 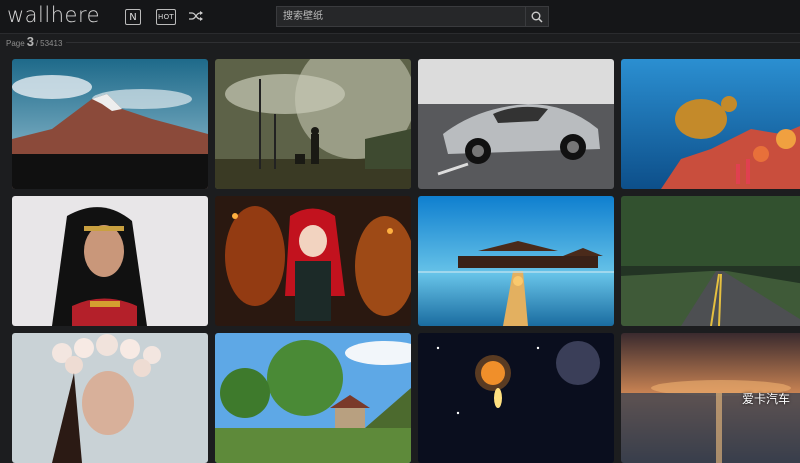 What do you see at coordinates (765, 399) in the screenshot?
I see `watermark: 爱卡汽车` at bounding box center [765, 399].